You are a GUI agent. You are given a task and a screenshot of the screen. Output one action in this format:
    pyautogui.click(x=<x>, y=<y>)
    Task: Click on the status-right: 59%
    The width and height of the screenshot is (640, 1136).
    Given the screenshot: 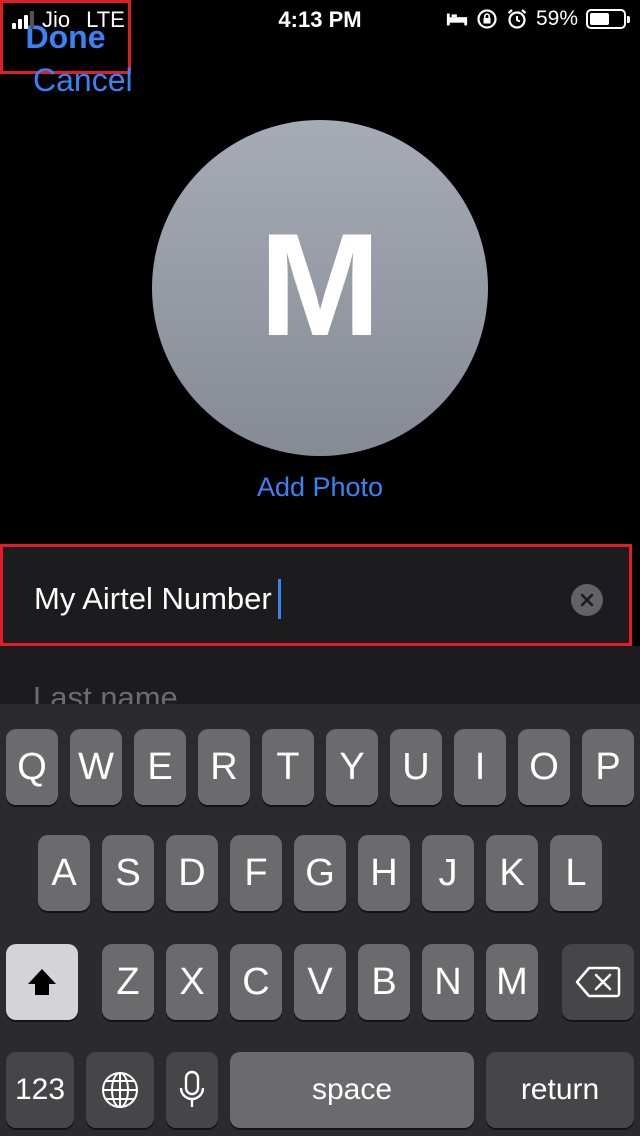 What is the action you would take?
    pyautogui.click(x=538, y=19)
    